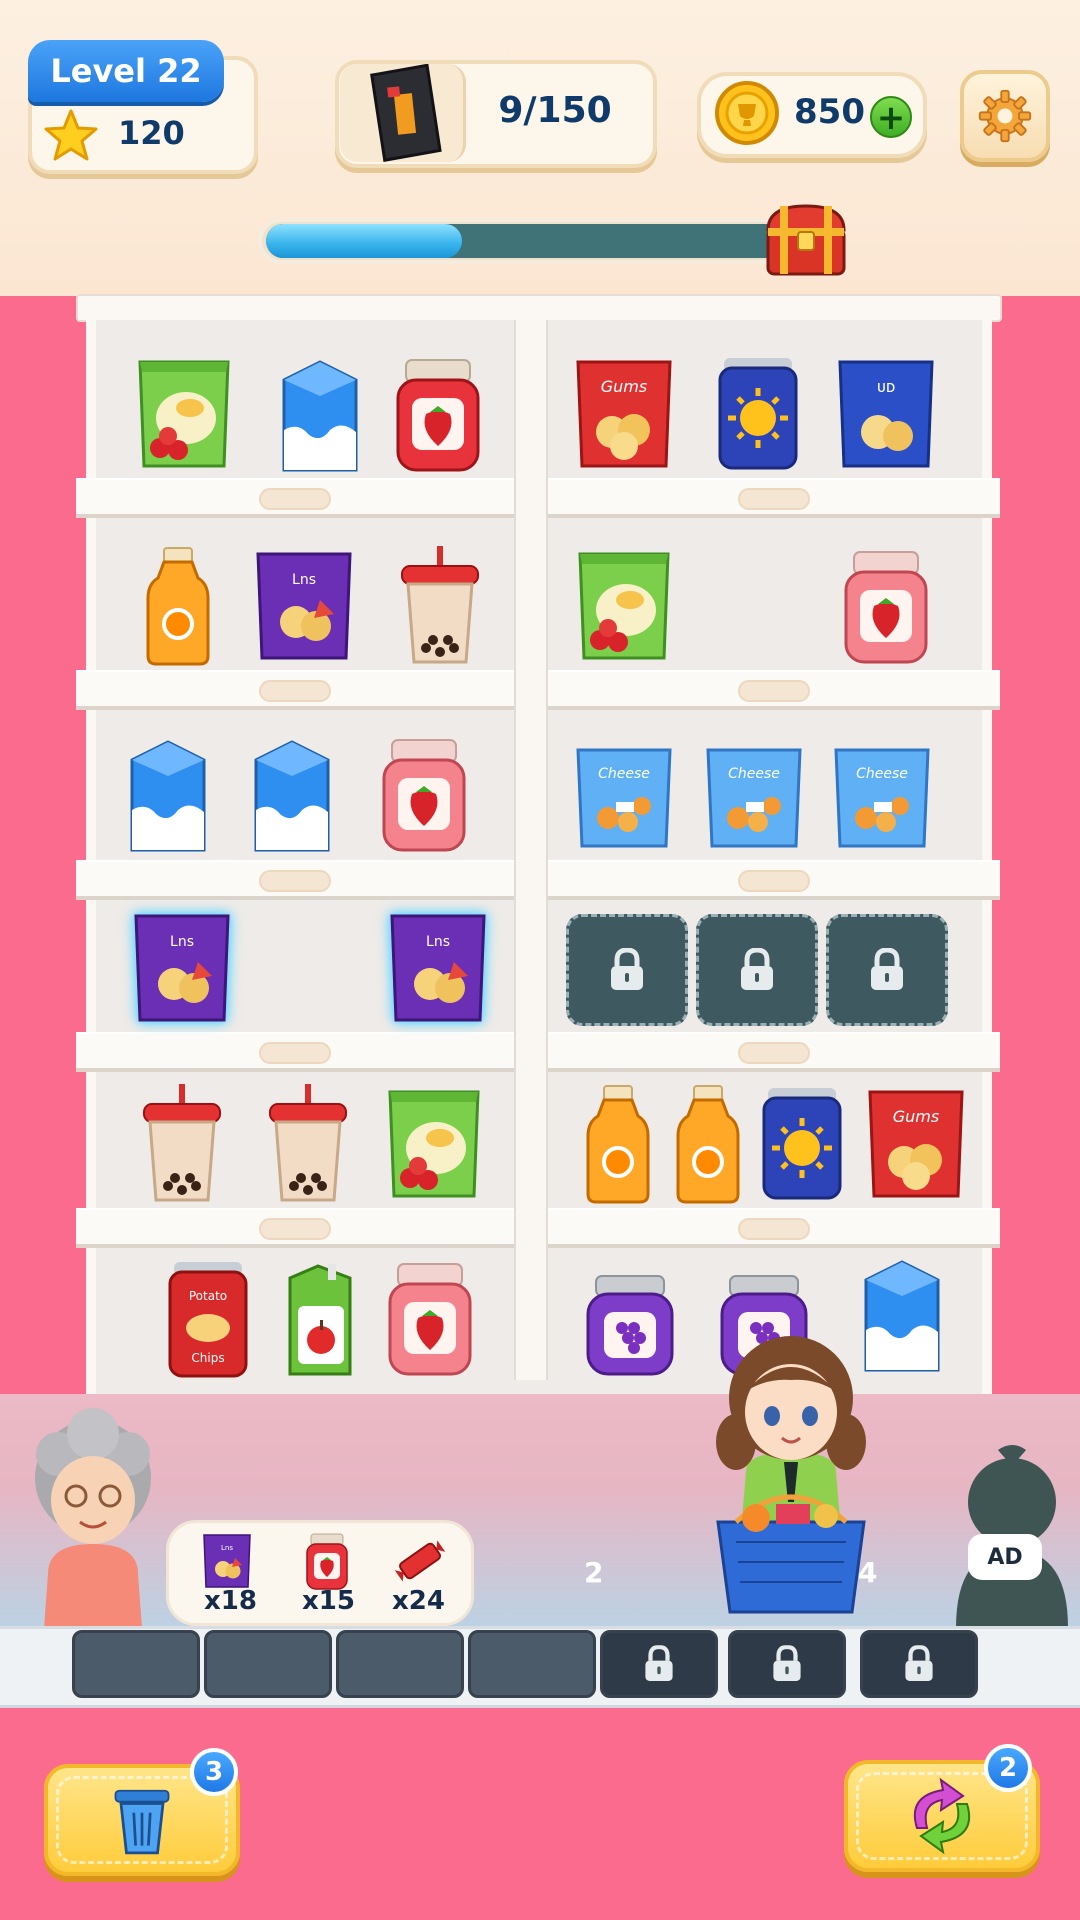 This screenshot has width=1080, height=1920. Describe the element at coordinates (806, 240) in the screenshot. I see `treasure-chest-icon` at that location.